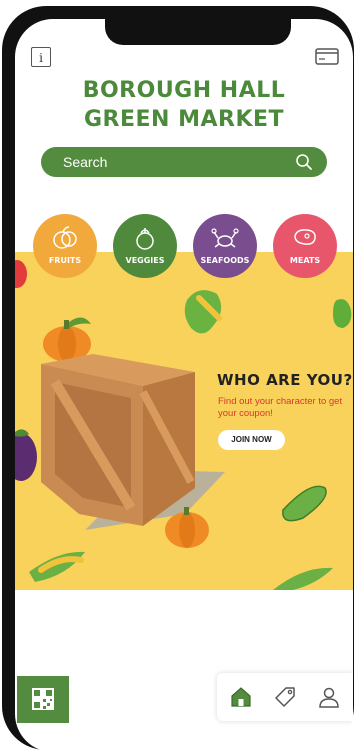  What do you see at coordinates (285, 380) in the screenshot?
I see `promo-heading: WHO ARE YOU?` at bounding box center [285, 380].